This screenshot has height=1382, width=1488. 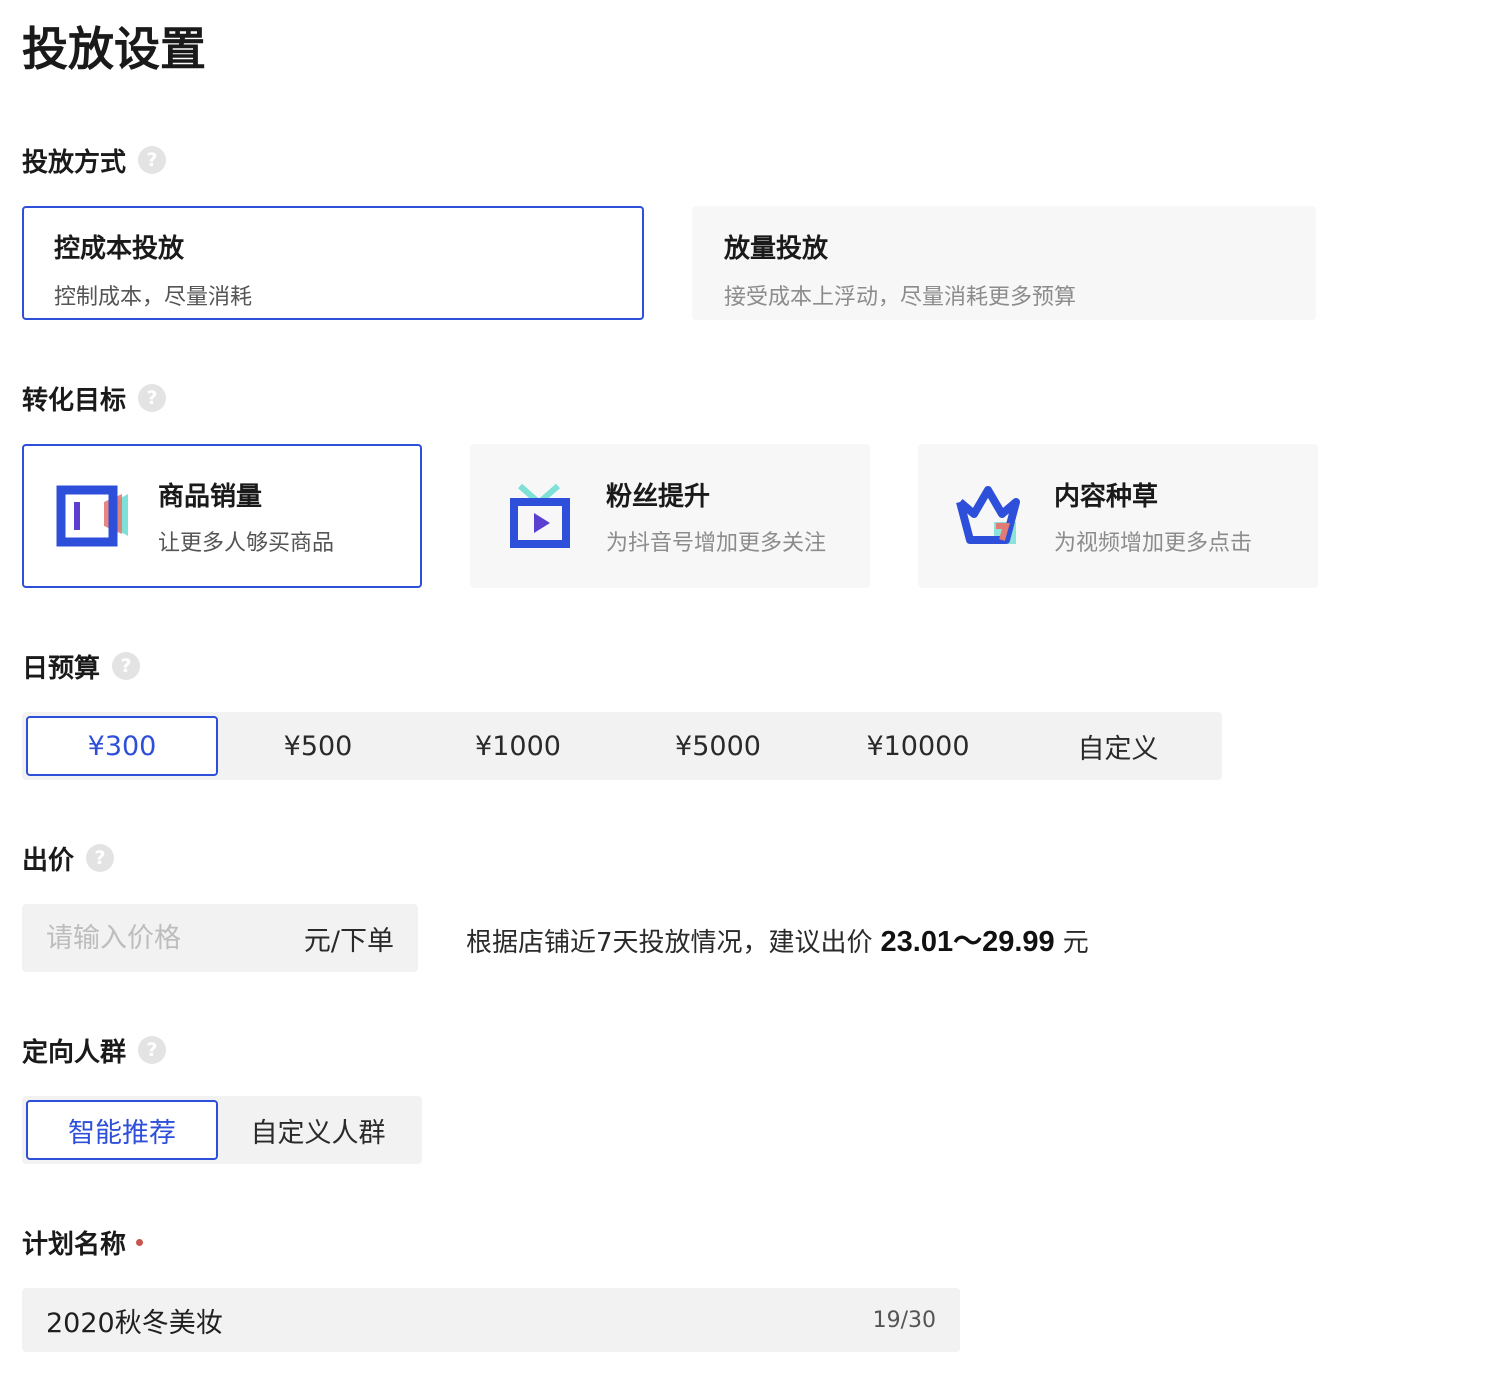 I want to click on bid-label: 出价 ?, so click(x=68, y=858).